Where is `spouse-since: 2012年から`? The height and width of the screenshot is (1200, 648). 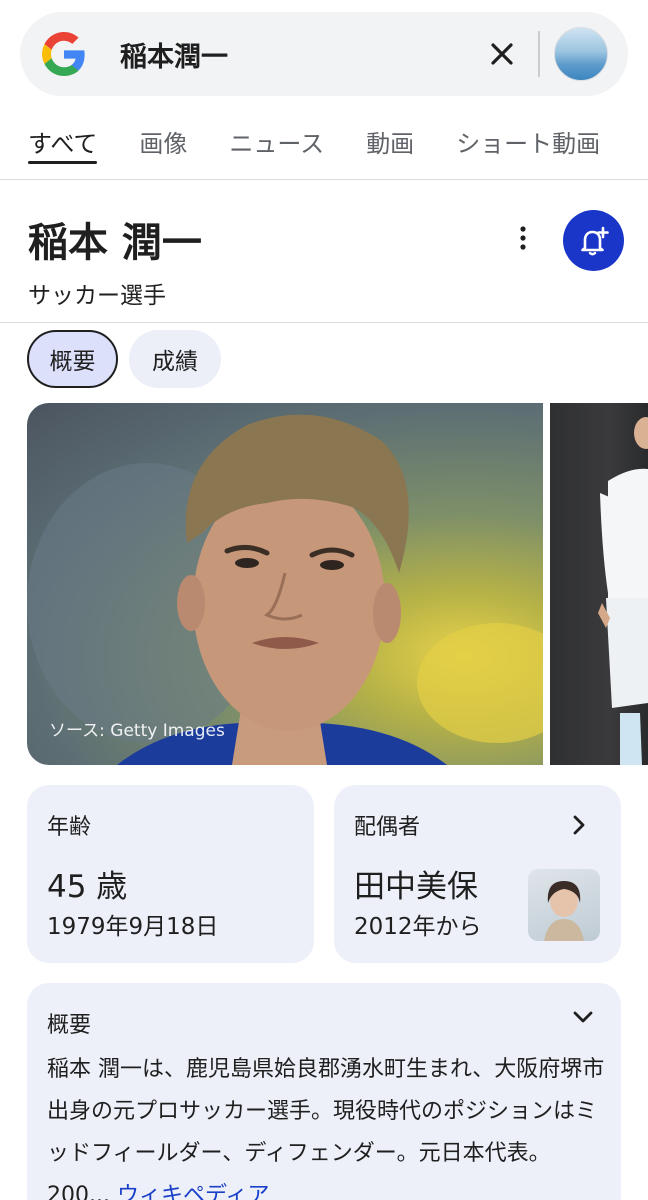
spouse-since: 2012年から is located at coordinates (418, 927).